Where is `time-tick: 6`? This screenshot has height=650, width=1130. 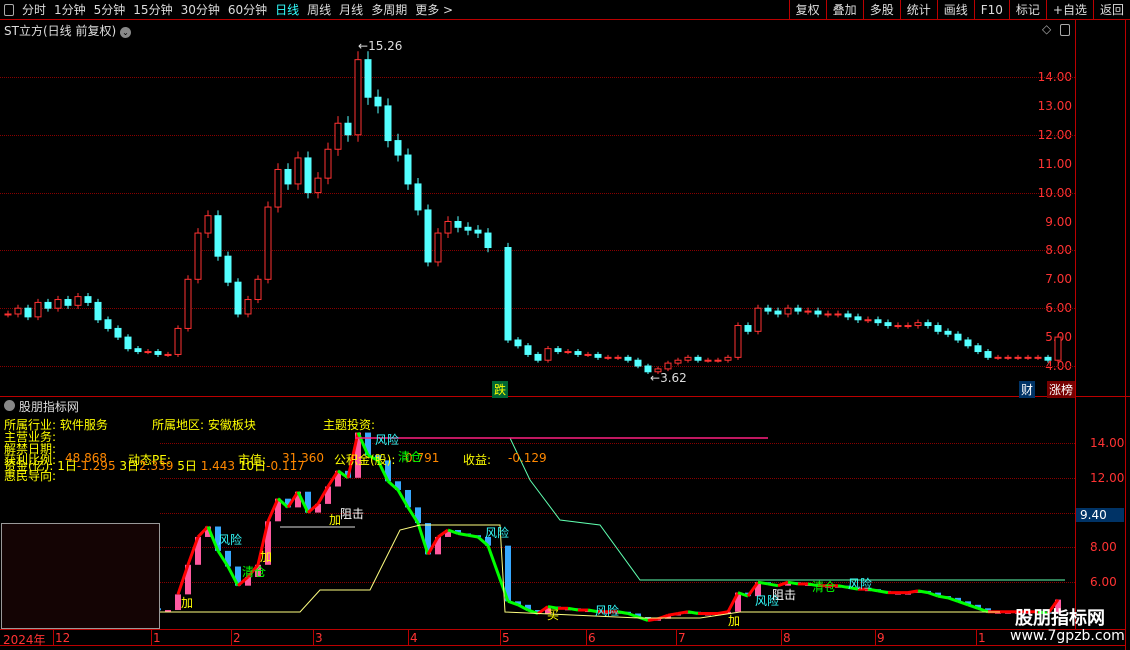 time-tick: 6 is located at coordinates (592, 638).